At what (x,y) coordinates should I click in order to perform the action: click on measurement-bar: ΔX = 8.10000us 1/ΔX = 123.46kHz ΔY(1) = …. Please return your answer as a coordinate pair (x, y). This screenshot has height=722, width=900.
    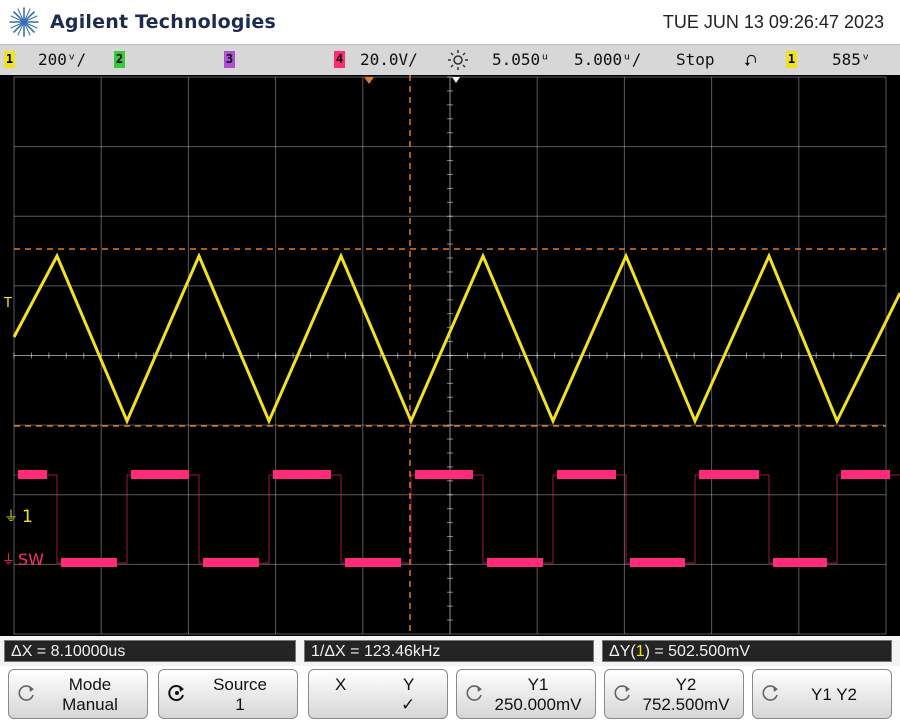
    Looking at the image, I should click on (450, 651).